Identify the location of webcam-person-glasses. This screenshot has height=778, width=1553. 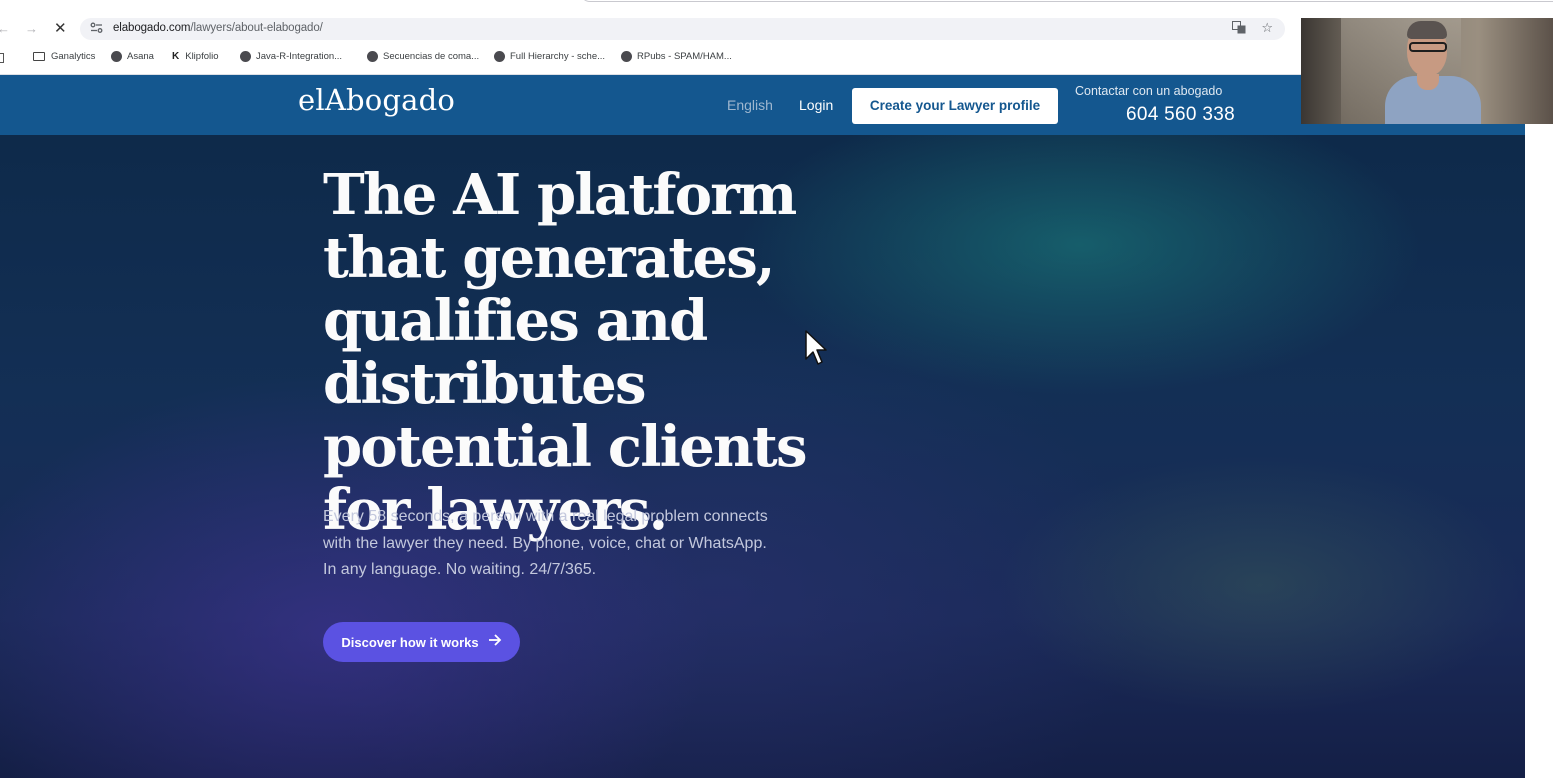
(1428, 47).